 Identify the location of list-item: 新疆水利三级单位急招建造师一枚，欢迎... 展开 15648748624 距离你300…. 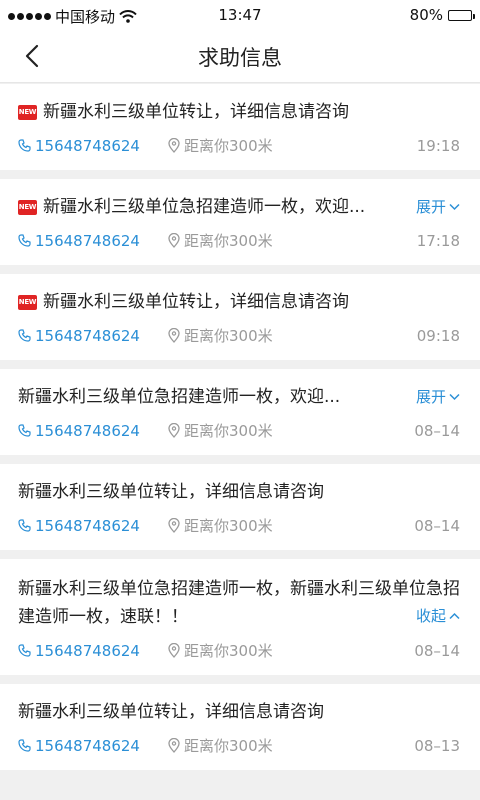
(240, 412).